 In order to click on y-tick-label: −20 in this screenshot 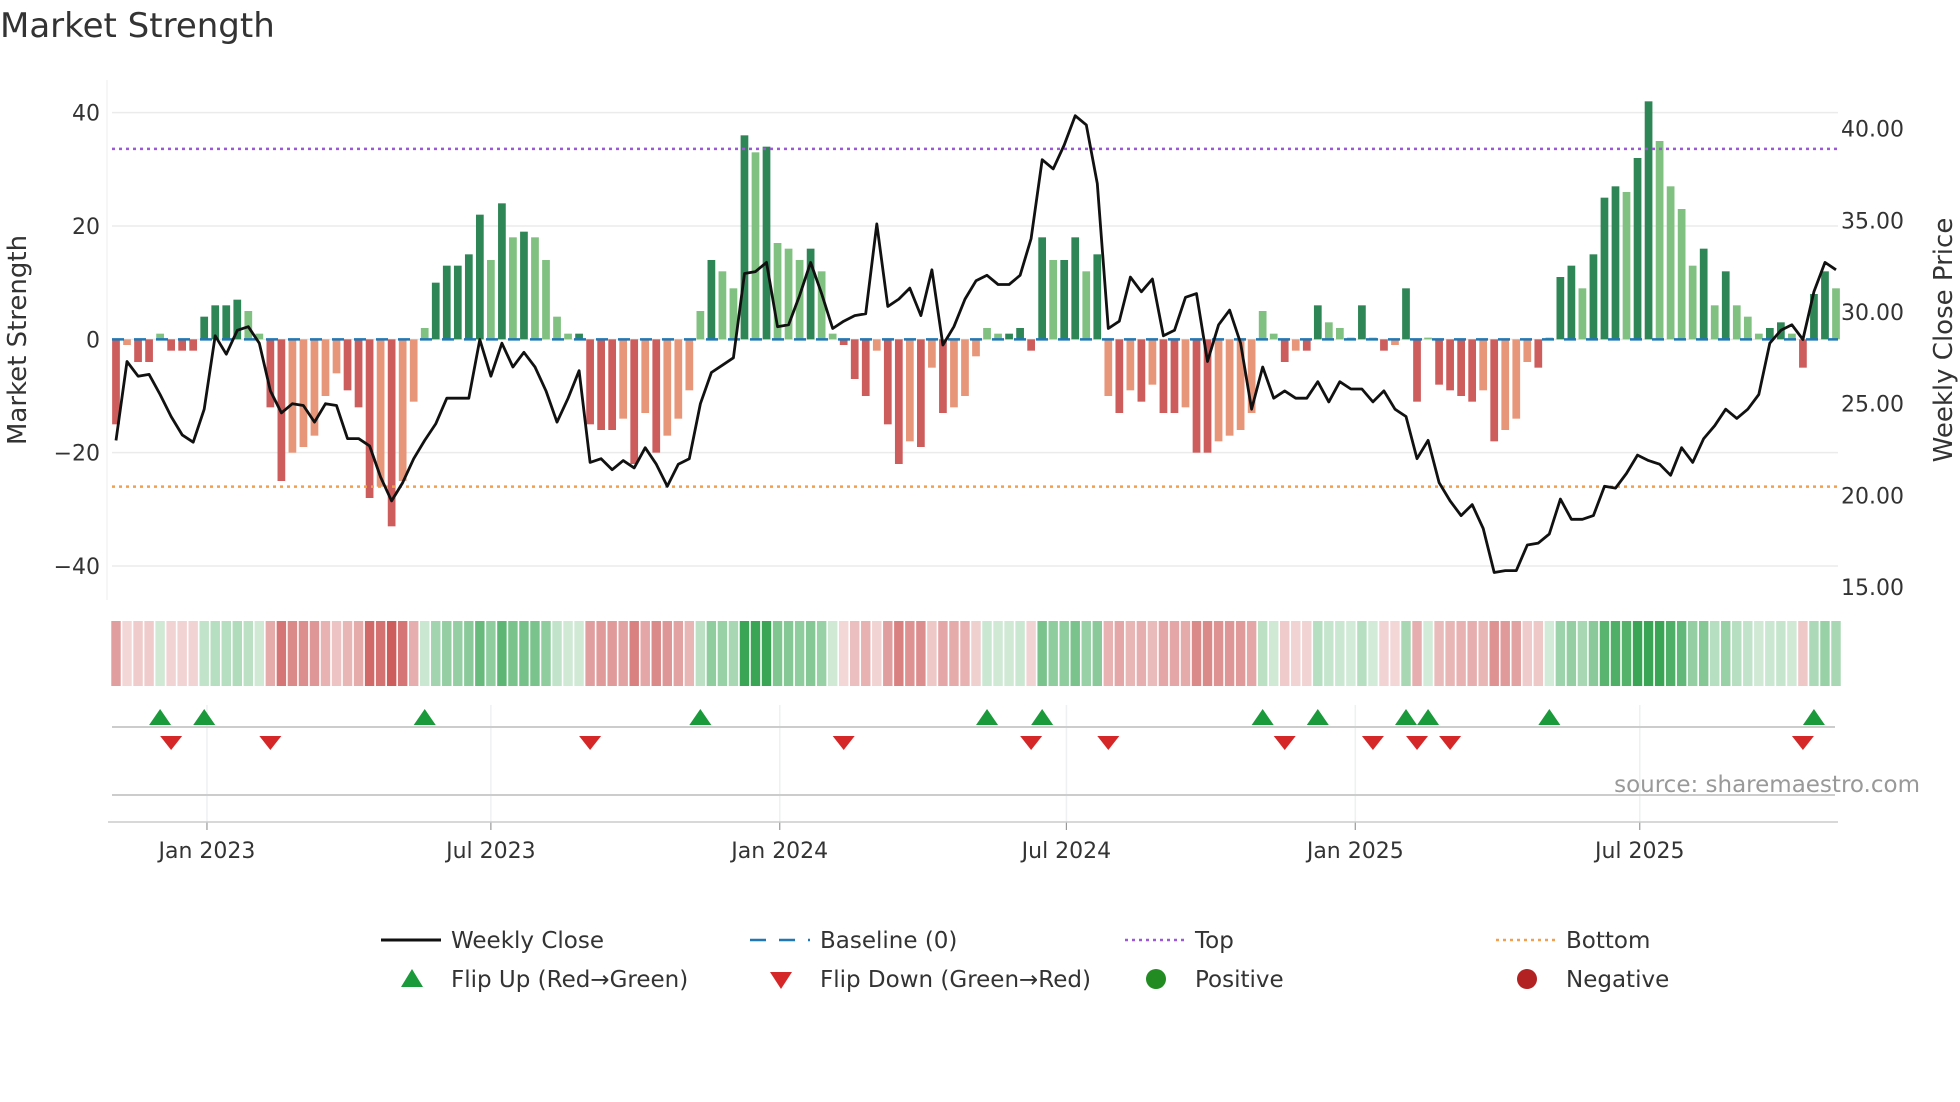, I will do `click(77, 454)`.